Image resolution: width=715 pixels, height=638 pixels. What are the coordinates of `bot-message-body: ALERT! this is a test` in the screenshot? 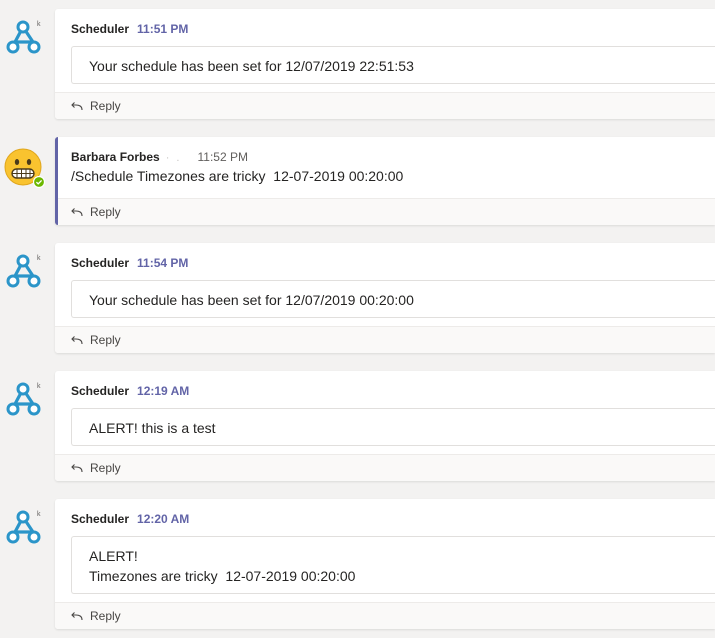 It's located at (393, 427).